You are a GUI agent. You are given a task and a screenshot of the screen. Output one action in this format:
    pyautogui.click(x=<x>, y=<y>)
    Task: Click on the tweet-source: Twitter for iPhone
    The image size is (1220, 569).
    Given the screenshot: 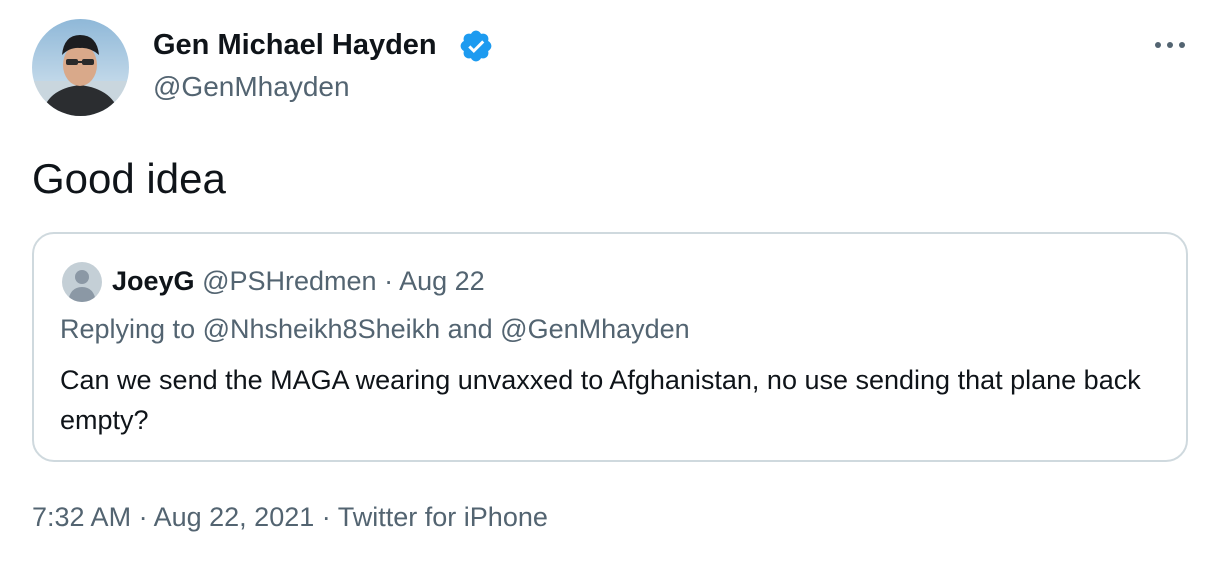 What is the action you would take?
    pyautogui.click(x=443, y=517)
    